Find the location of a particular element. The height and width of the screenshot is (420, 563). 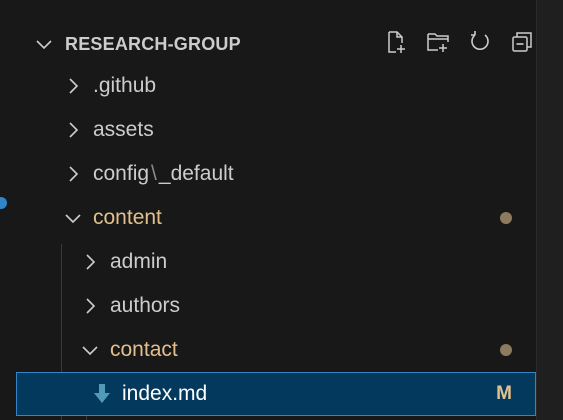

tree-item-label: contact is located at coordinates (144, 349).